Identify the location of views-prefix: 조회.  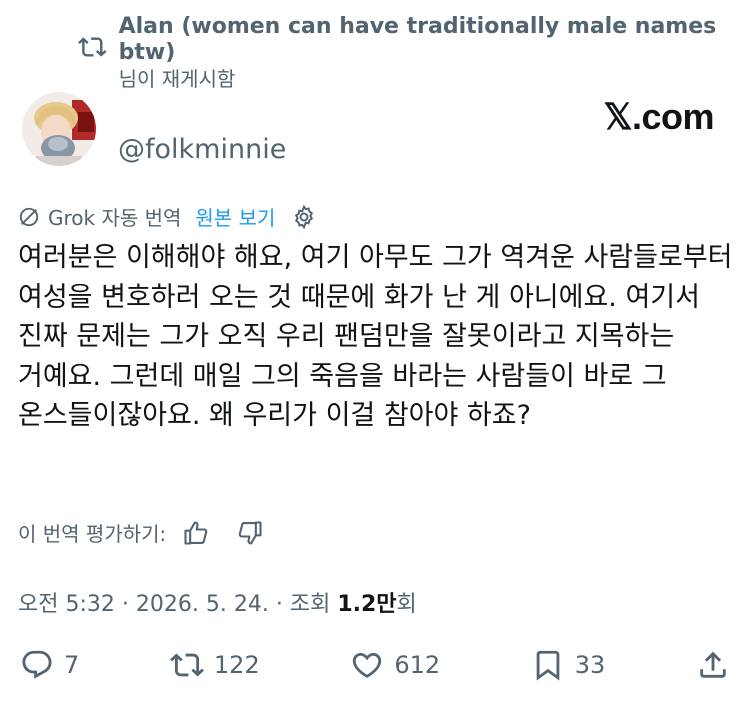
(310, 604).